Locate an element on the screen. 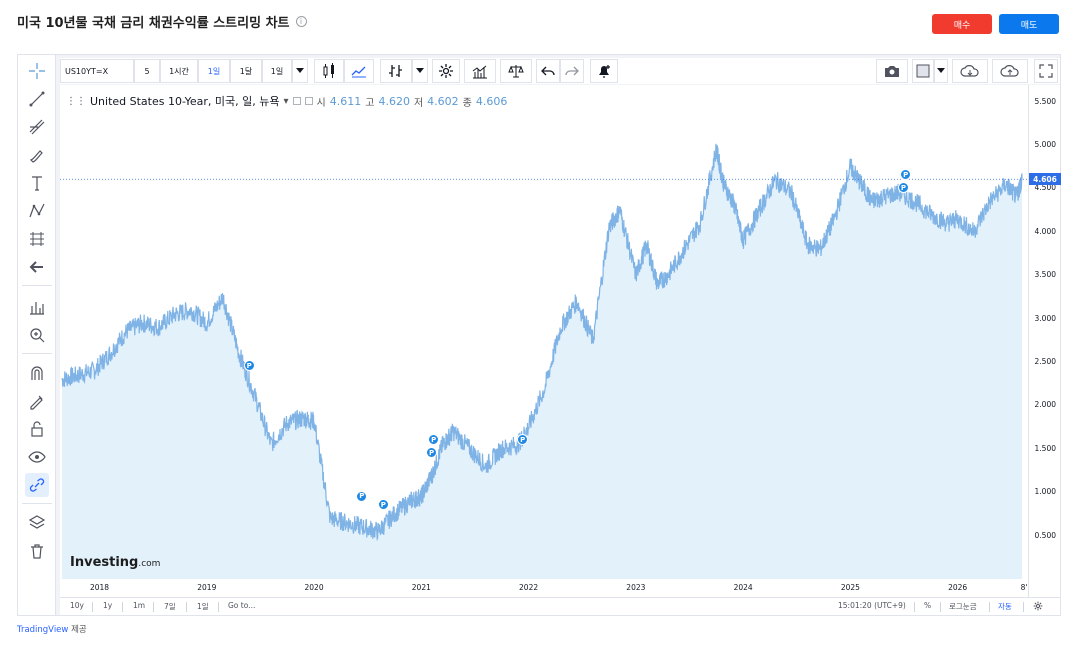 The image size is (1078, 646). price-axis-label: 5.500 is located at coordinates (1045, 101).